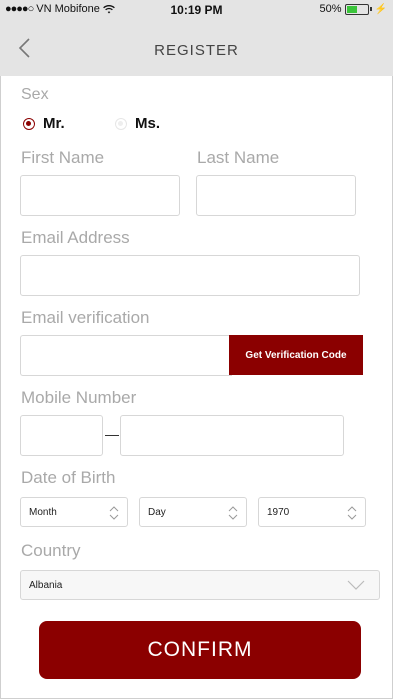 This screenshot has width=393, height=699. Describe the element at coordinates (356, 585) in the screenshot. I see `chevron-down-icon` at that location.